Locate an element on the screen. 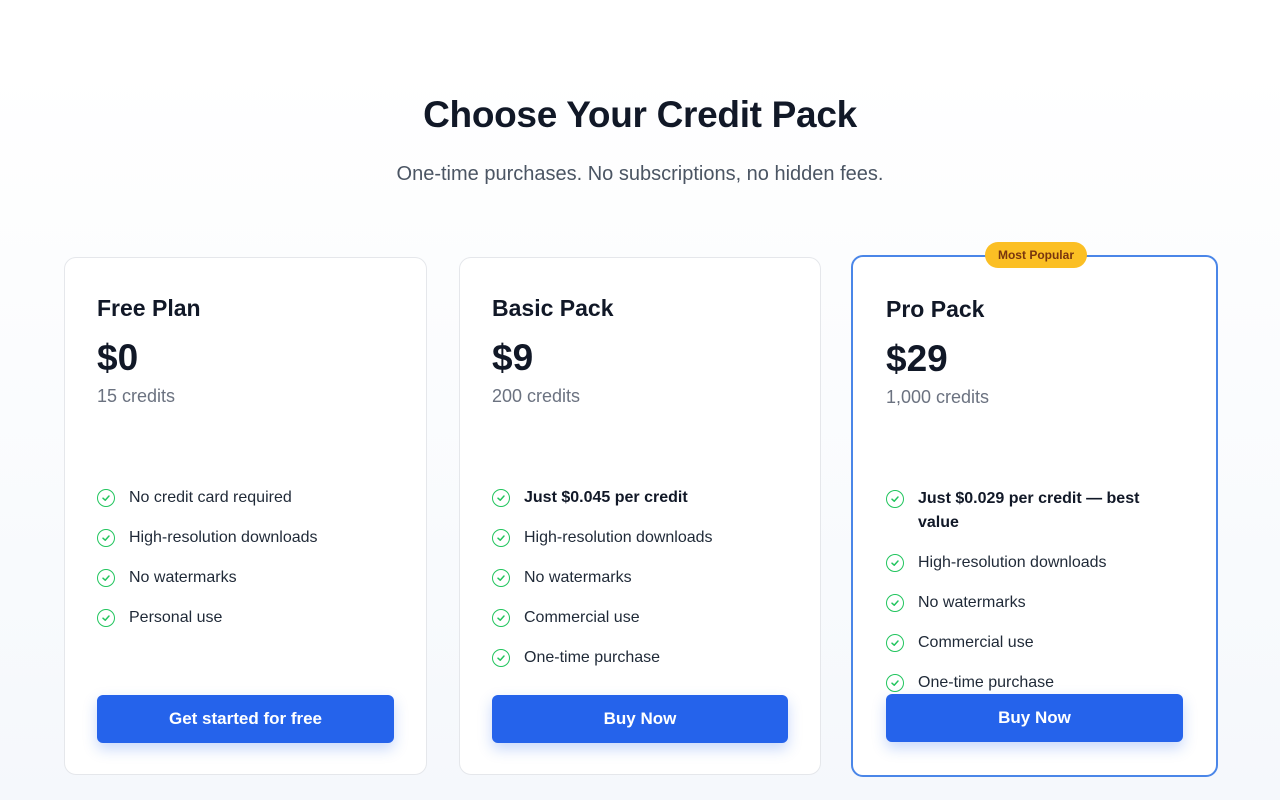 The image size is (1280, 800). feature-text: Just $0.029 per credit — best value is located at coordinates (1029, 510).